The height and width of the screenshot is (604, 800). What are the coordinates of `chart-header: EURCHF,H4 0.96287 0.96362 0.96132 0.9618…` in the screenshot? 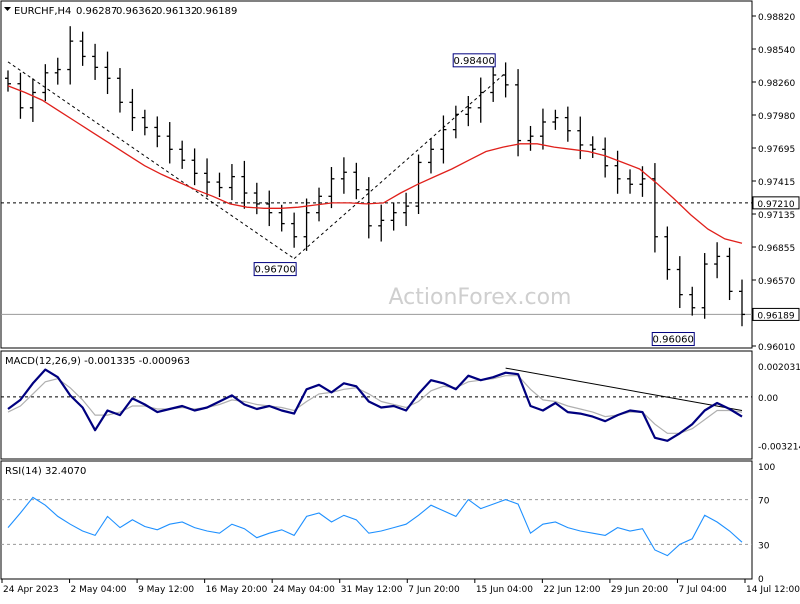 It's located at (120, 11).